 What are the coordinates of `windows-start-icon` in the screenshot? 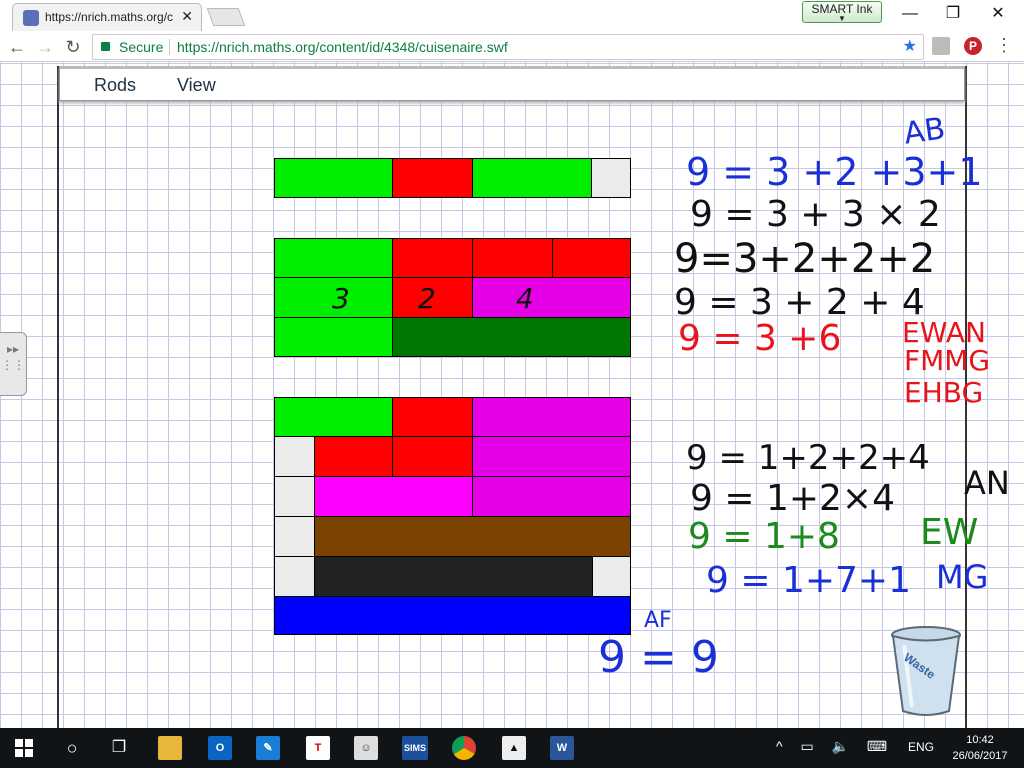 It's located at (24, 748).